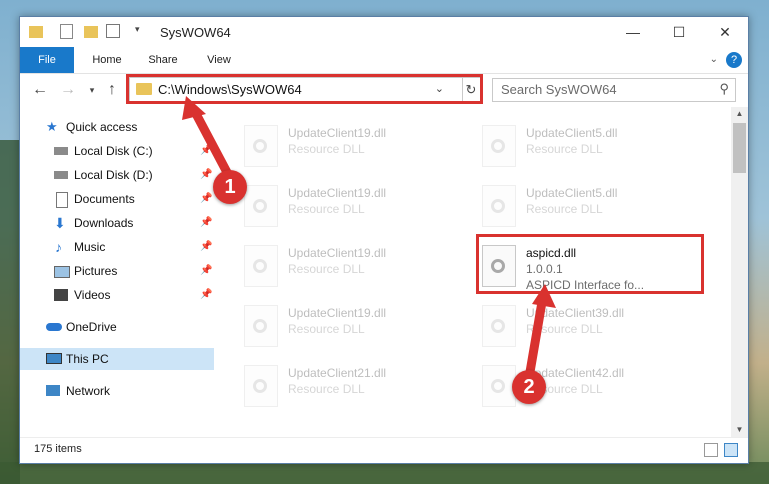 The width and height of the screenshot is (769, 484). Describe the element at coordinates (714, 59) in the screenshot. I see `expand-ribbon-icon: ⌄` at that location.